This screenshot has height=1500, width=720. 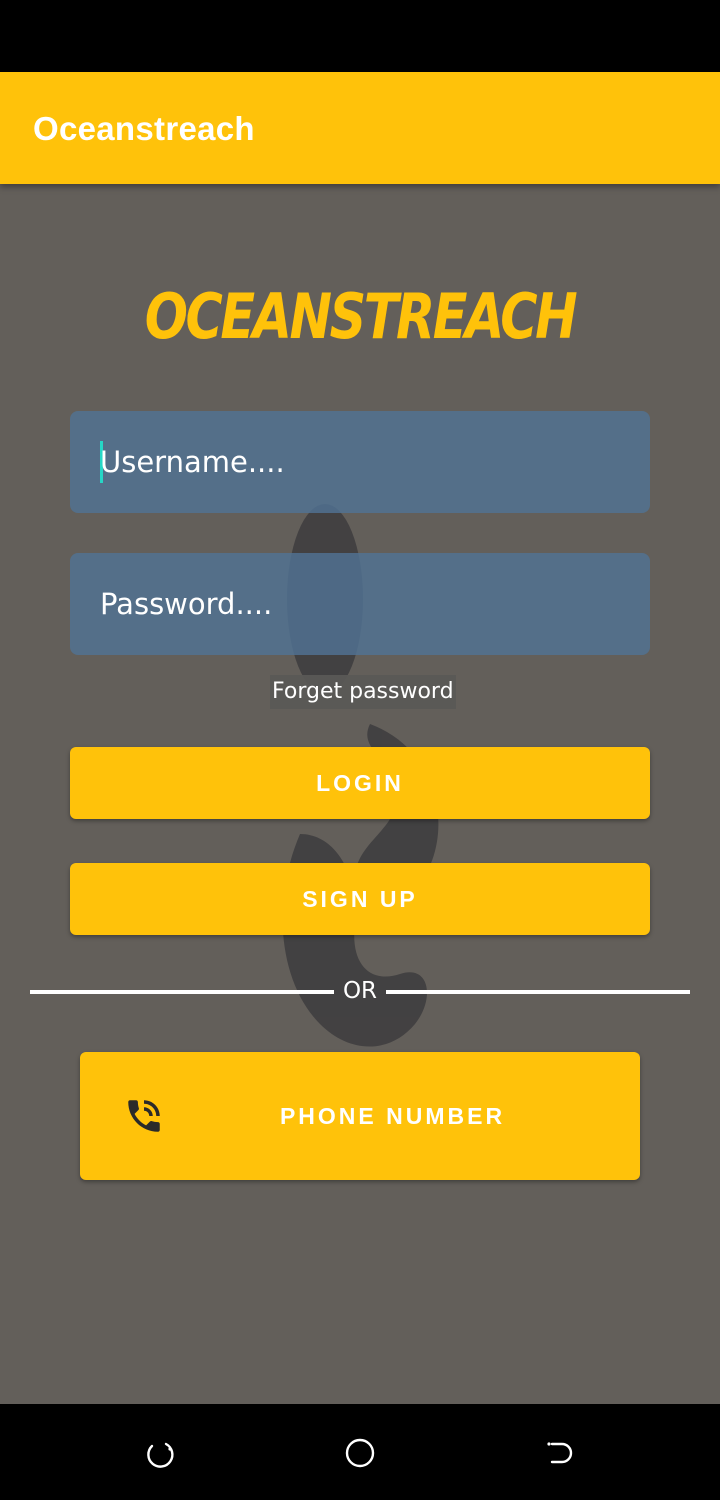 I want to click on divider-left, so click(x=182, y=992).